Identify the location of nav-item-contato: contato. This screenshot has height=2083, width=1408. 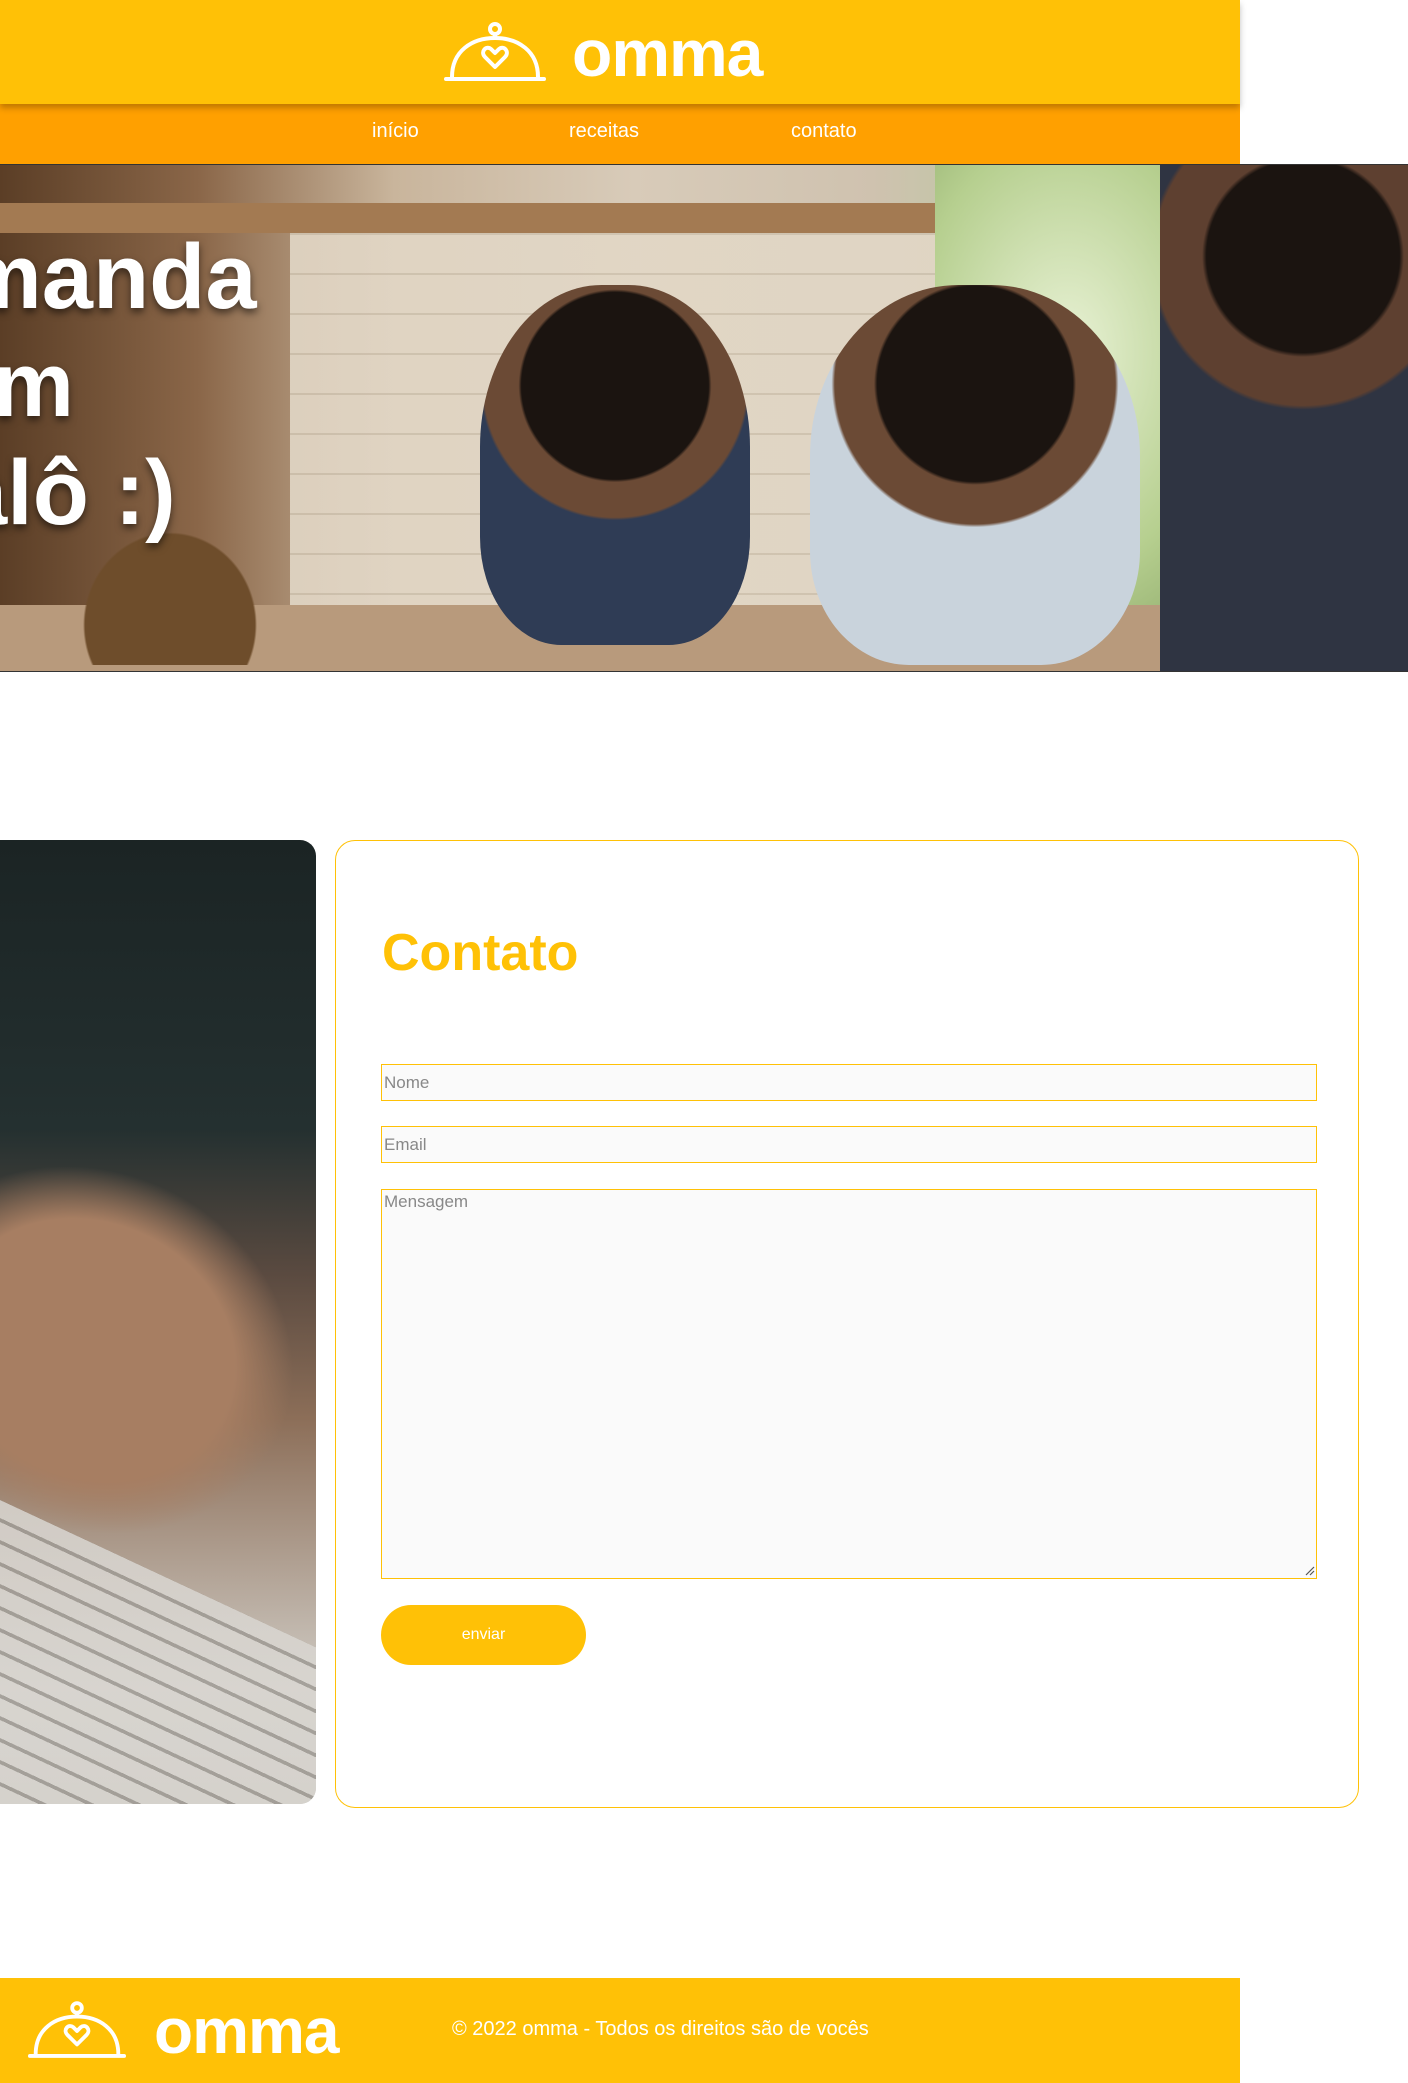
(824, 131).